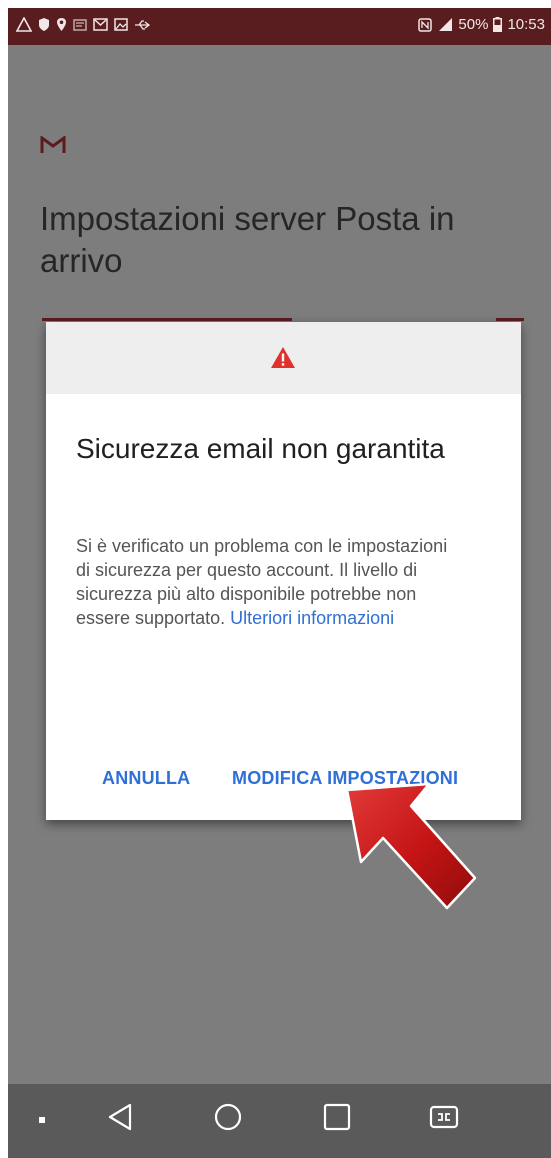 The width and height of the screenshot is (551, 1158). I want to click on location-icon, so click(61, 24).